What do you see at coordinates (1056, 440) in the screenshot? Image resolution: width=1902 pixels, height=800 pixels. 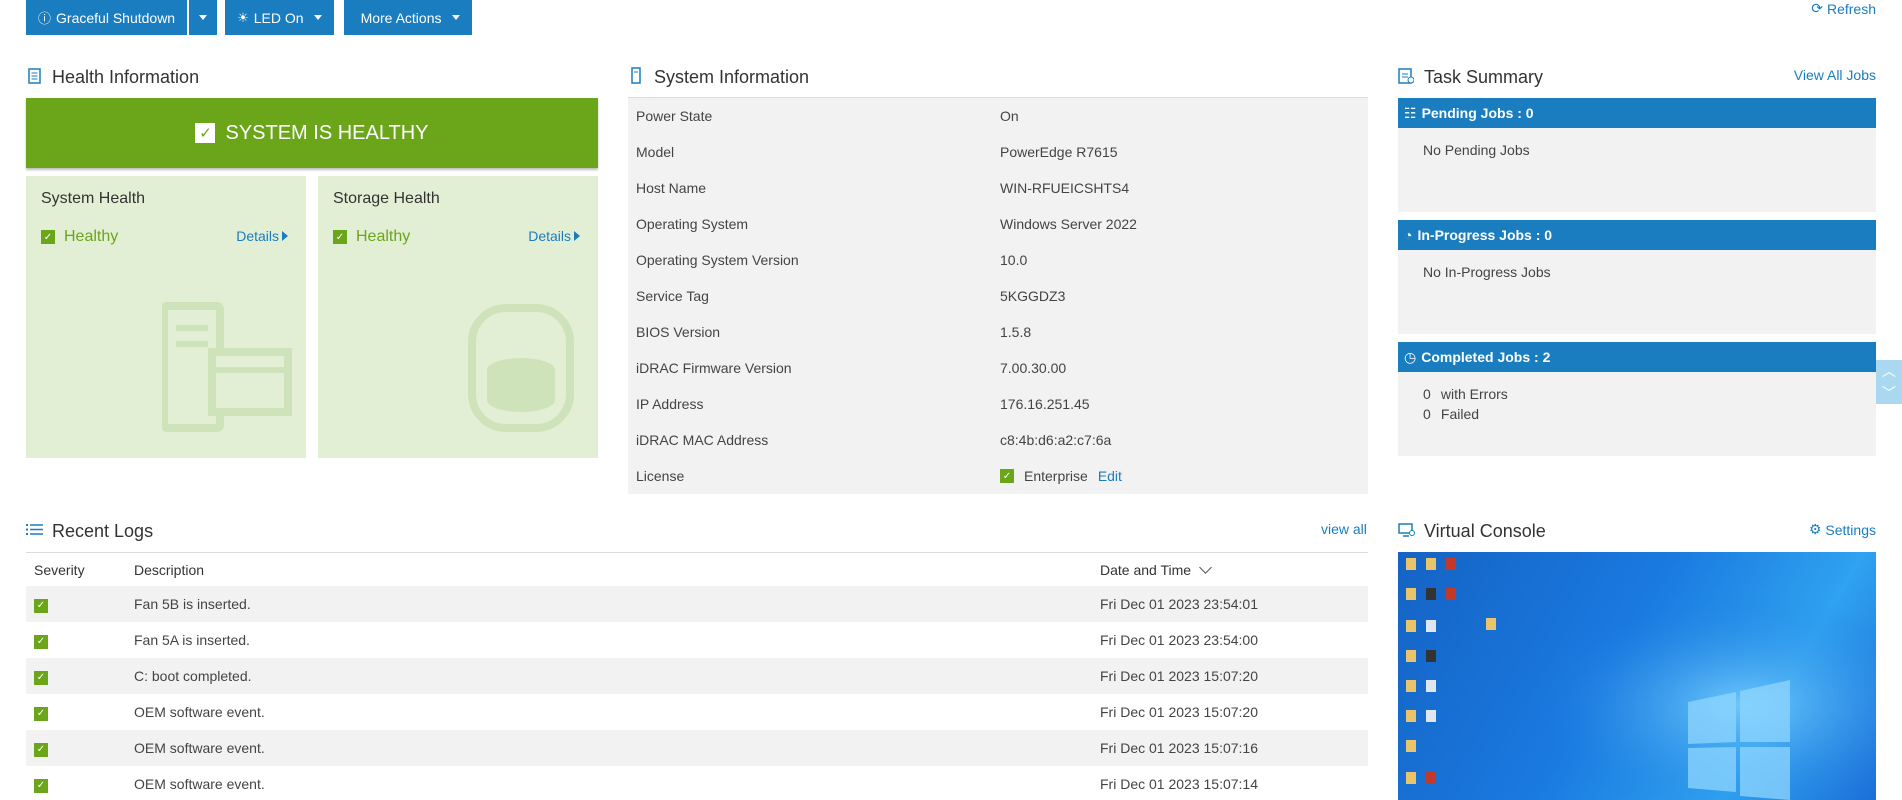 I see `info-value: c8:4b:d6:a2:c7:6a` at bounding box center [1056, 440].